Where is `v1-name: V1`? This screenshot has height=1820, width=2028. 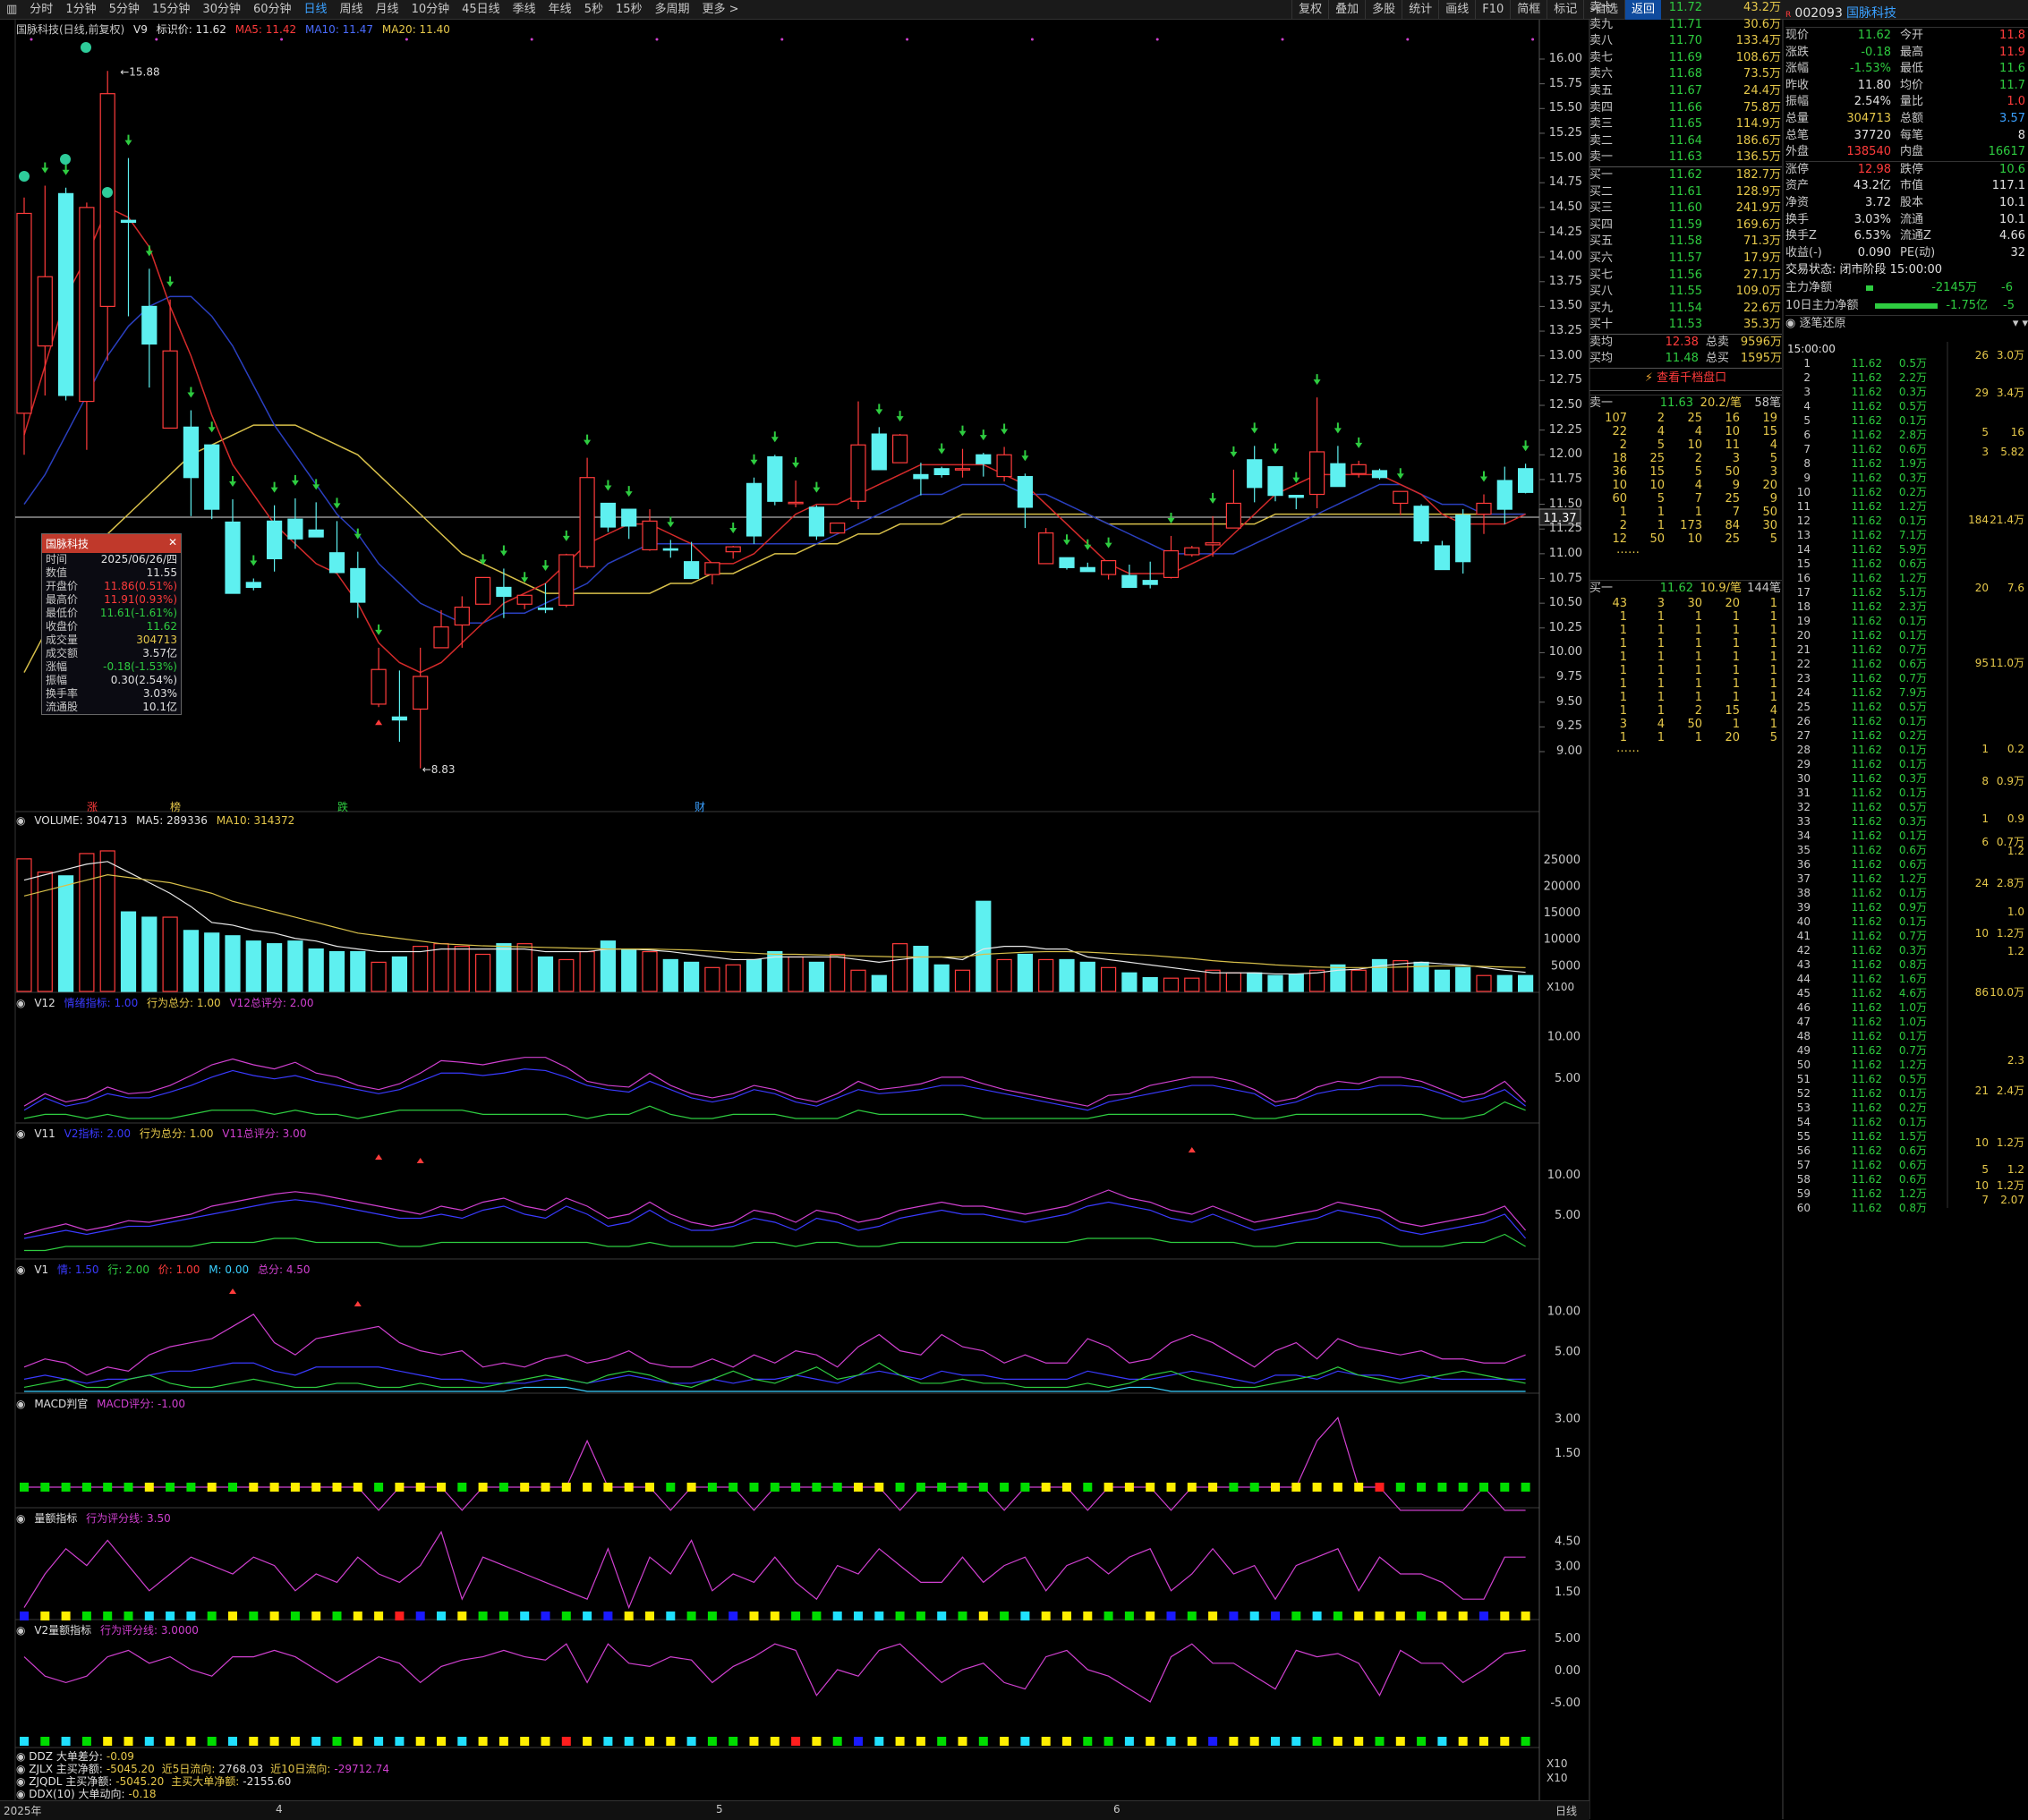
v1-name: V1 is located at coordinates (41, 1269).